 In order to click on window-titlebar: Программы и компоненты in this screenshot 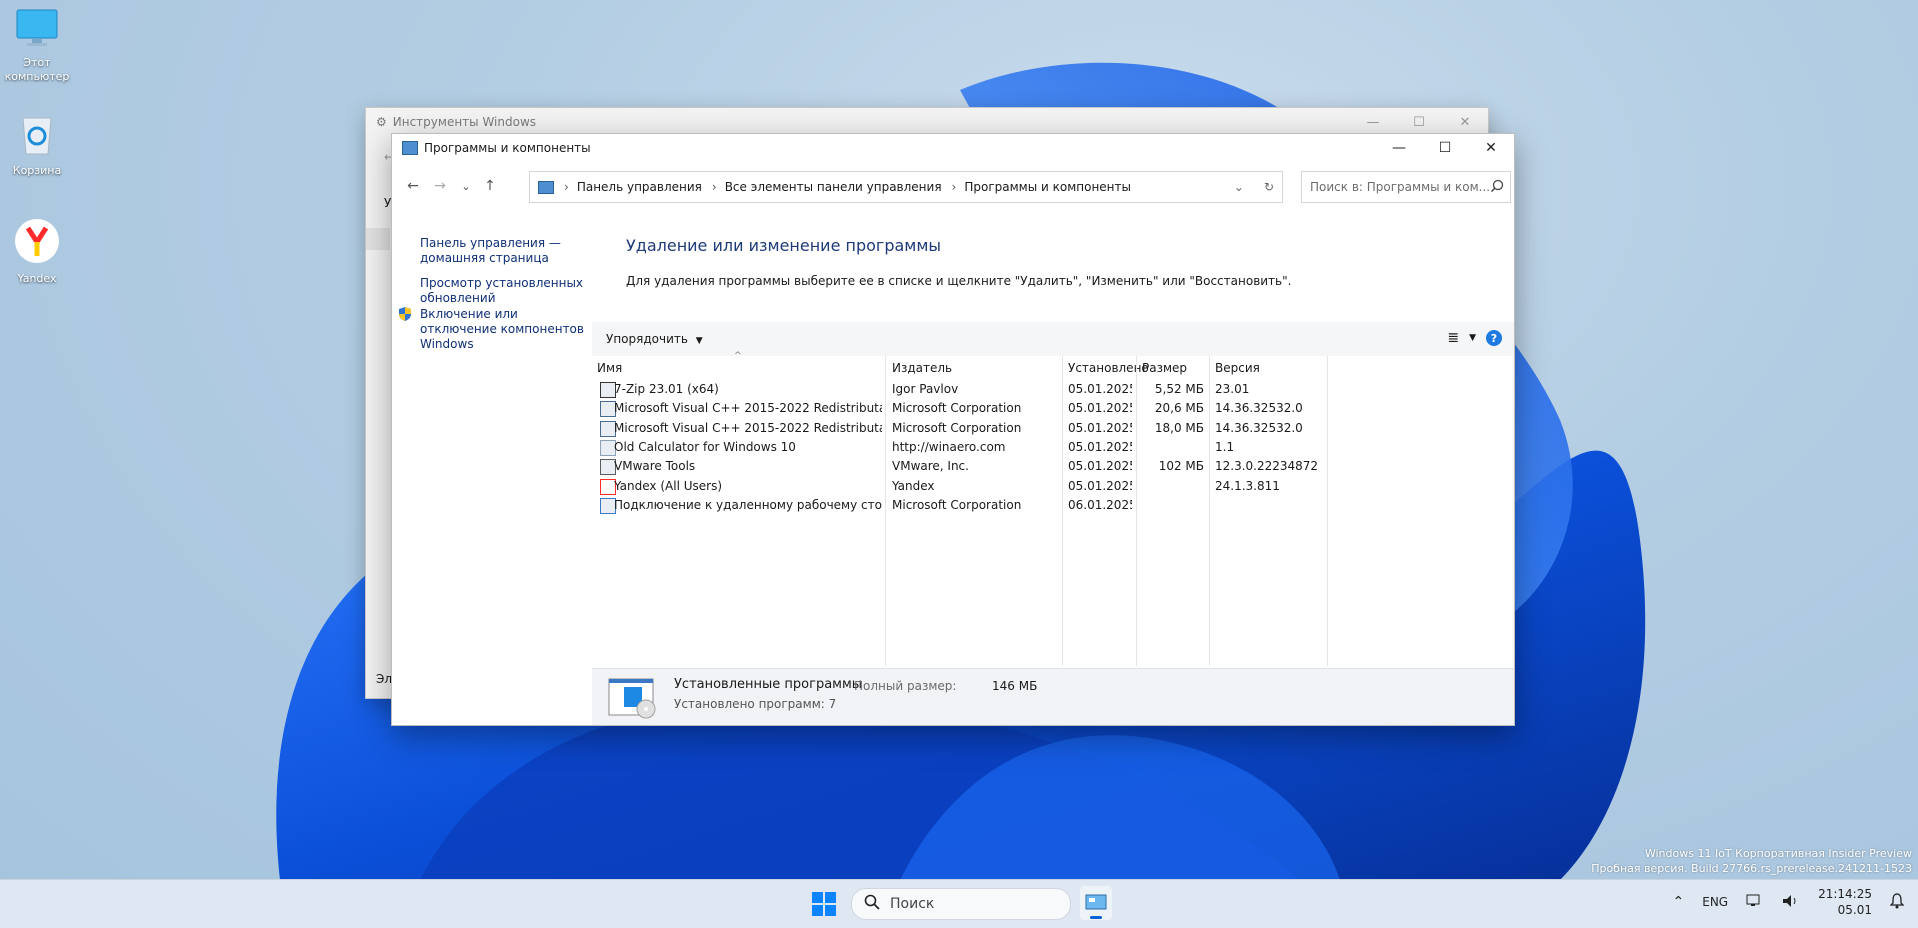, I will do `click(953, 148)`.